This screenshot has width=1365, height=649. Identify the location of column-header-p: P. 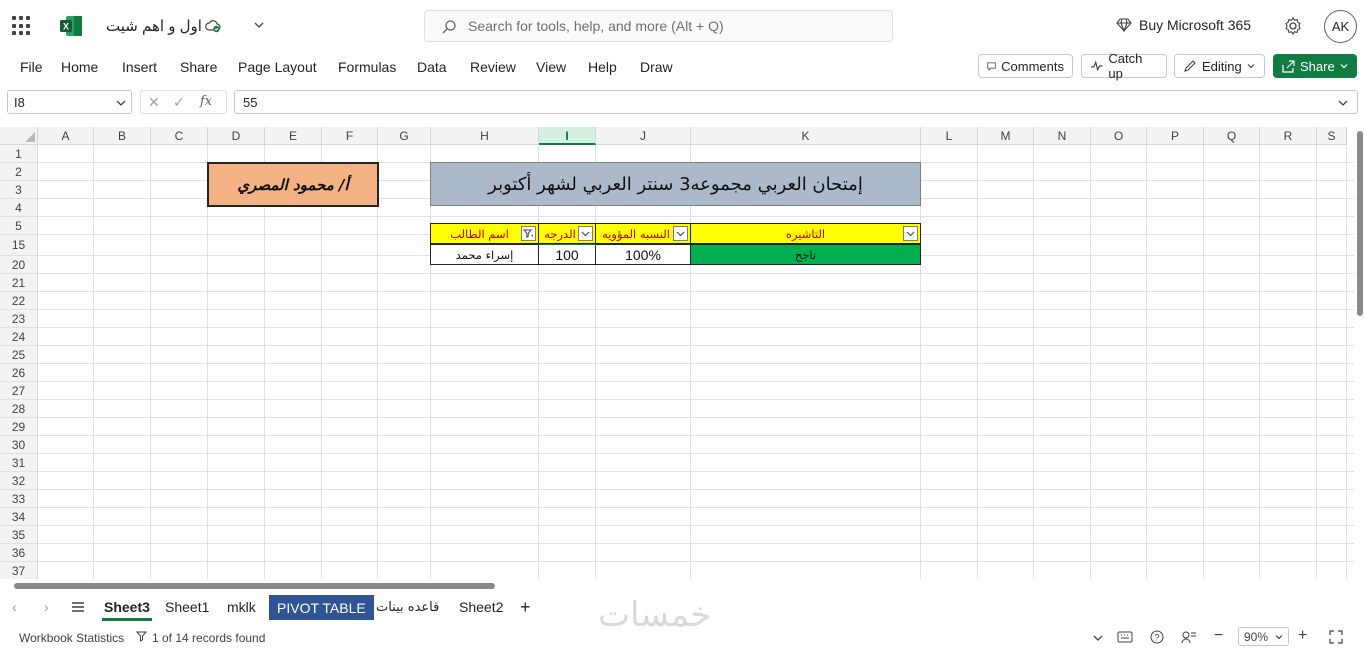
(1175, 136).